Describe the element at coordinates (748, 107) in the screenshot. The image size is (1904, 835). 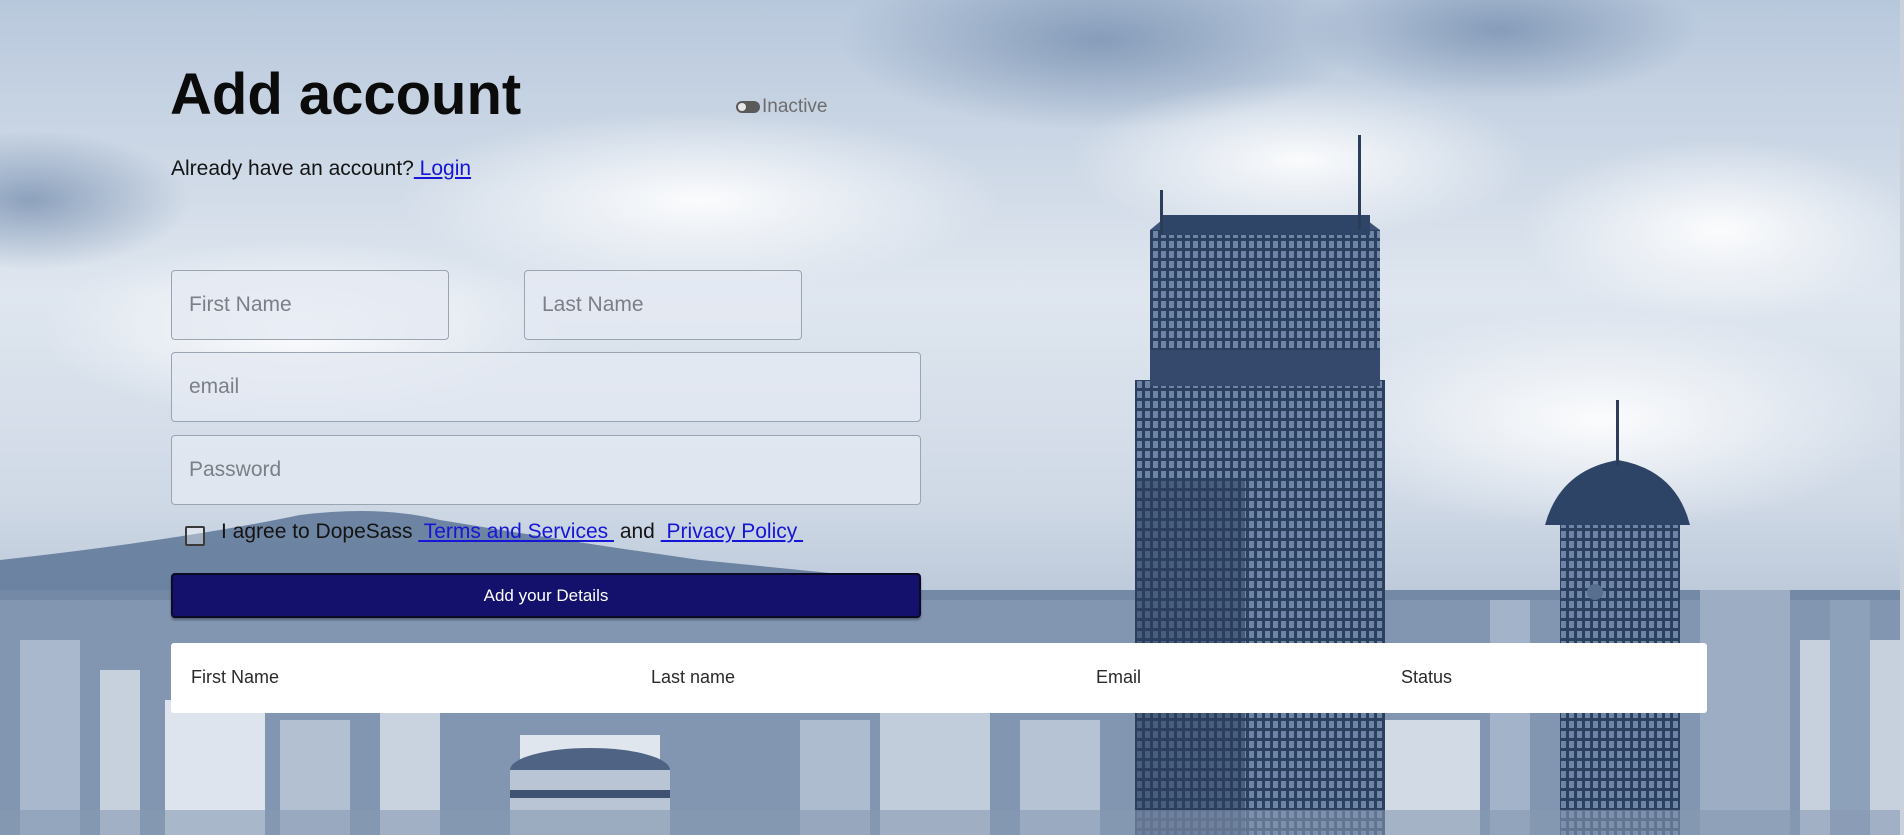
I see `toggle-switch` at that location.